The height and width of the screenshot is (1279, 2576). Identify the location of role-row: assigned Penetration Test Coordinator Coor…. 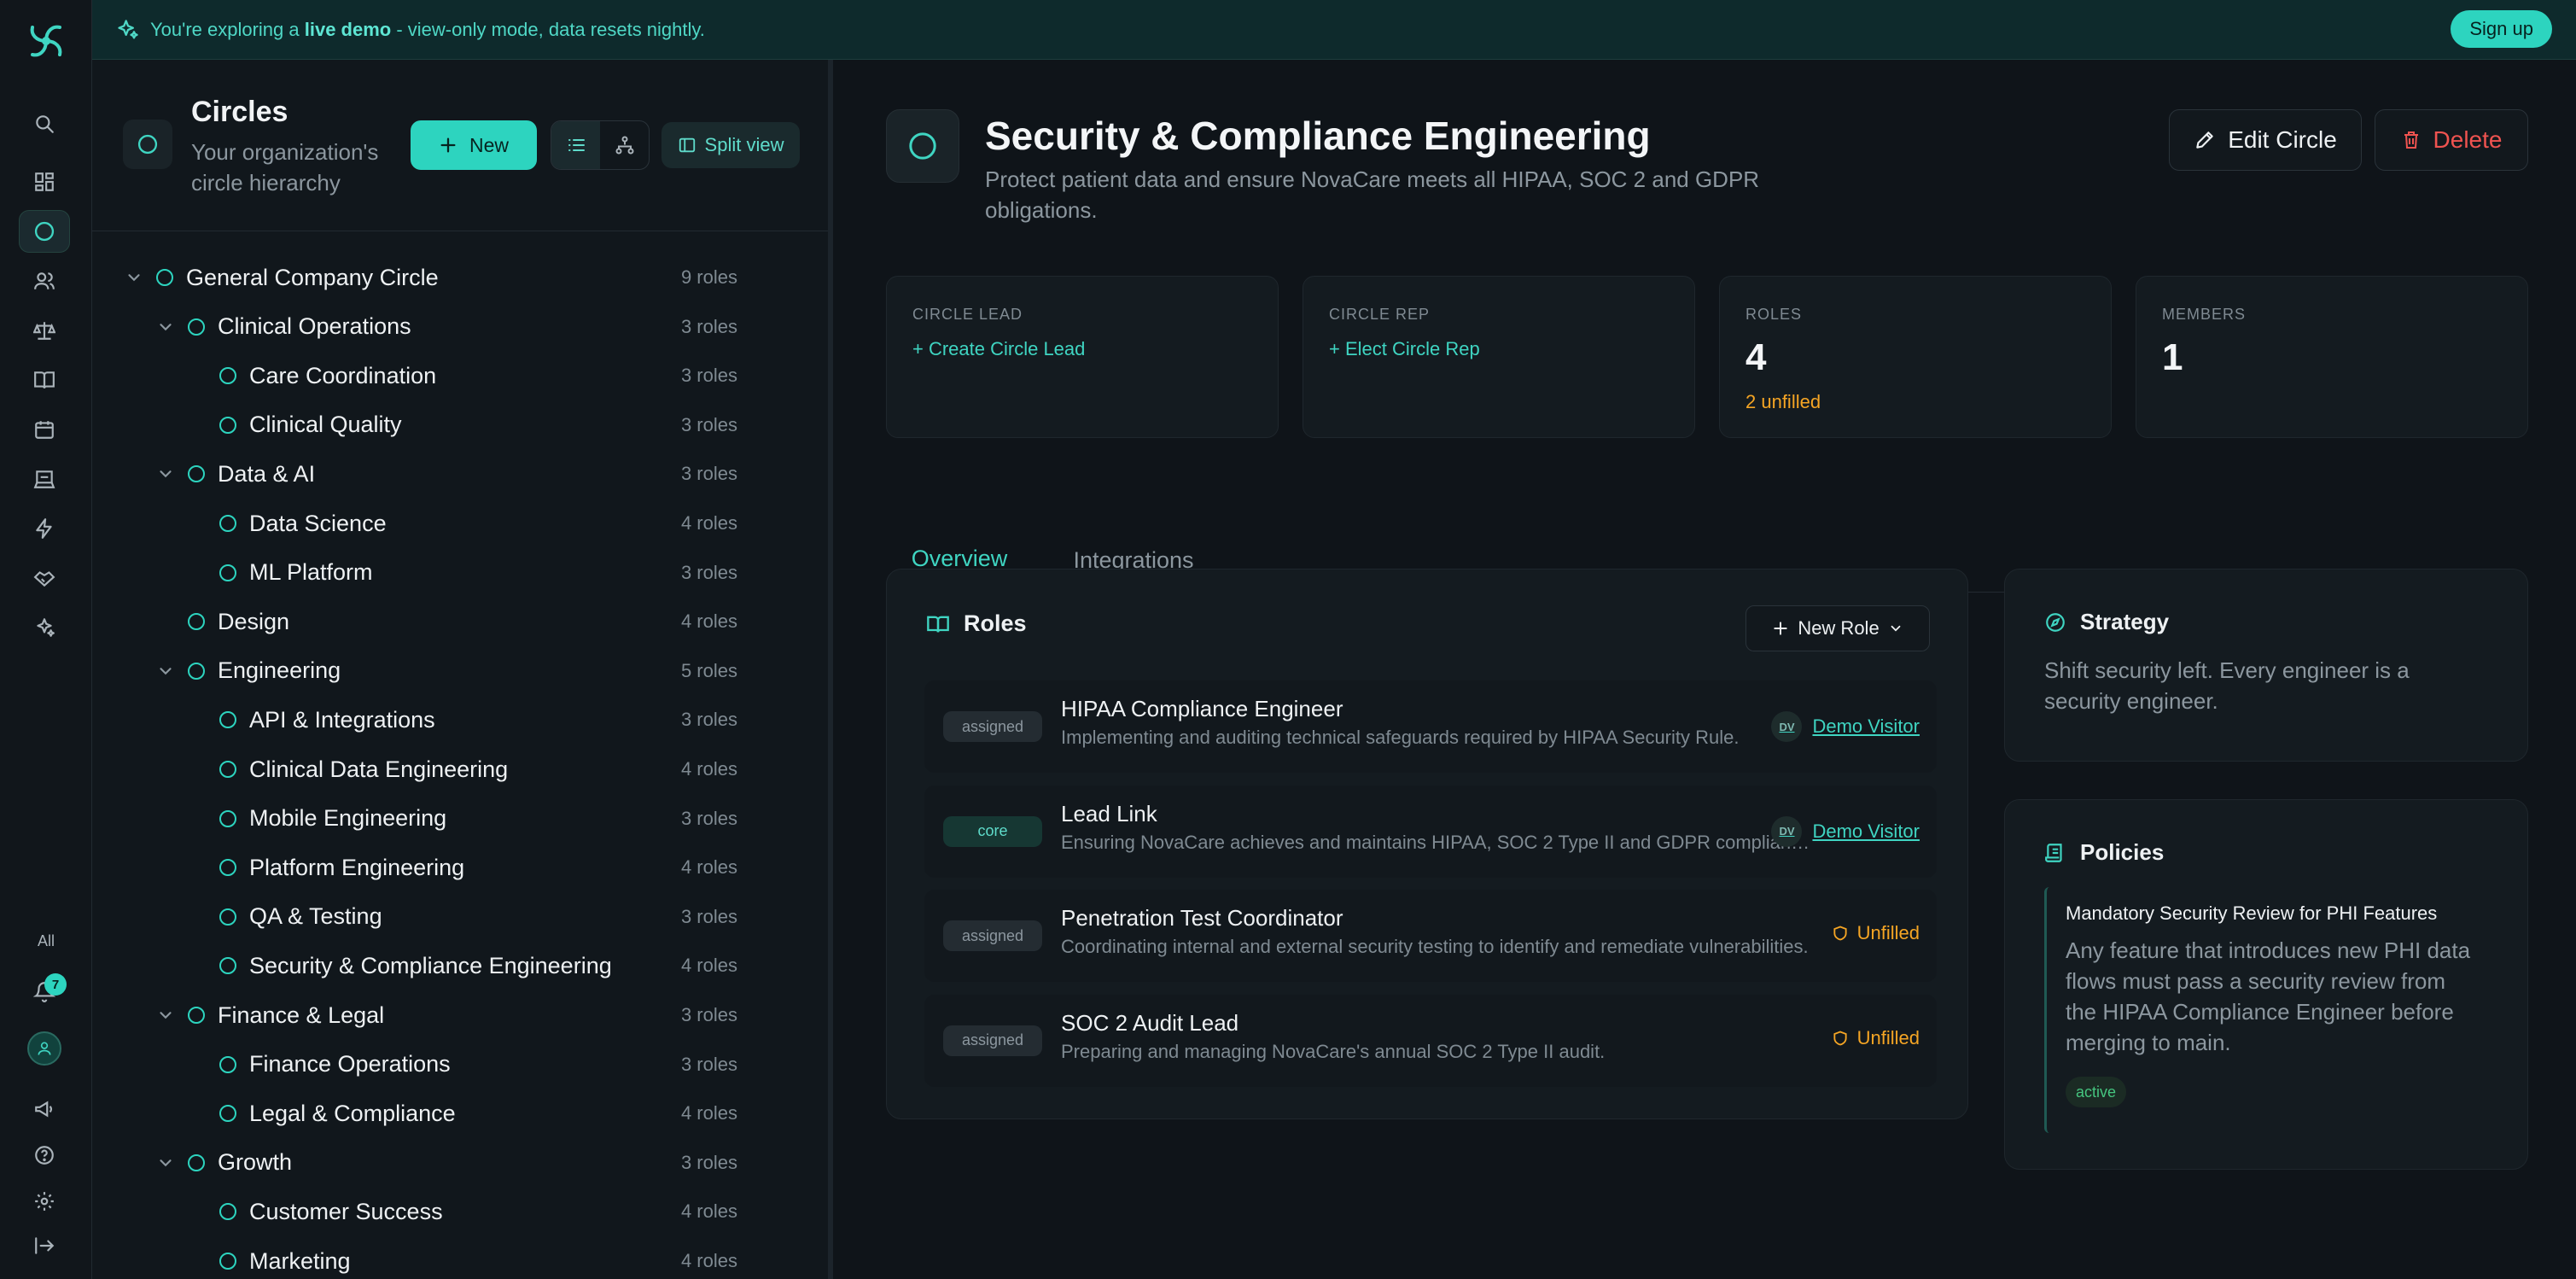
(1430, 936).